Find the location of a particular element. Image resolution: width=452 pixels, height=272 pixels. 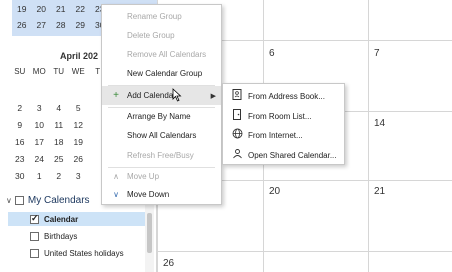

mini-calendar-month-title: April 202 is located at coordinates (79, 56).